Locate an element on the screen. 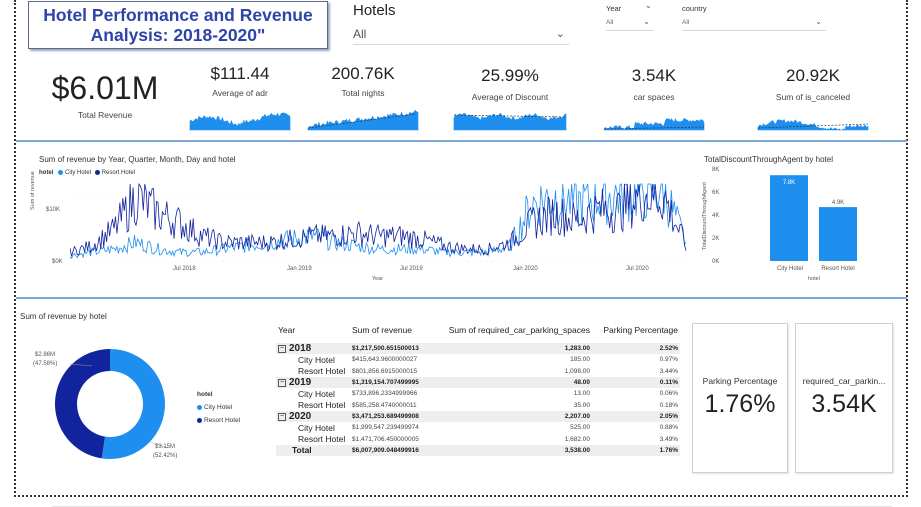 This screenshot has height=507, width=921. matrix-parking-cell: 1,098.00 is located at coordinates (577, 371).